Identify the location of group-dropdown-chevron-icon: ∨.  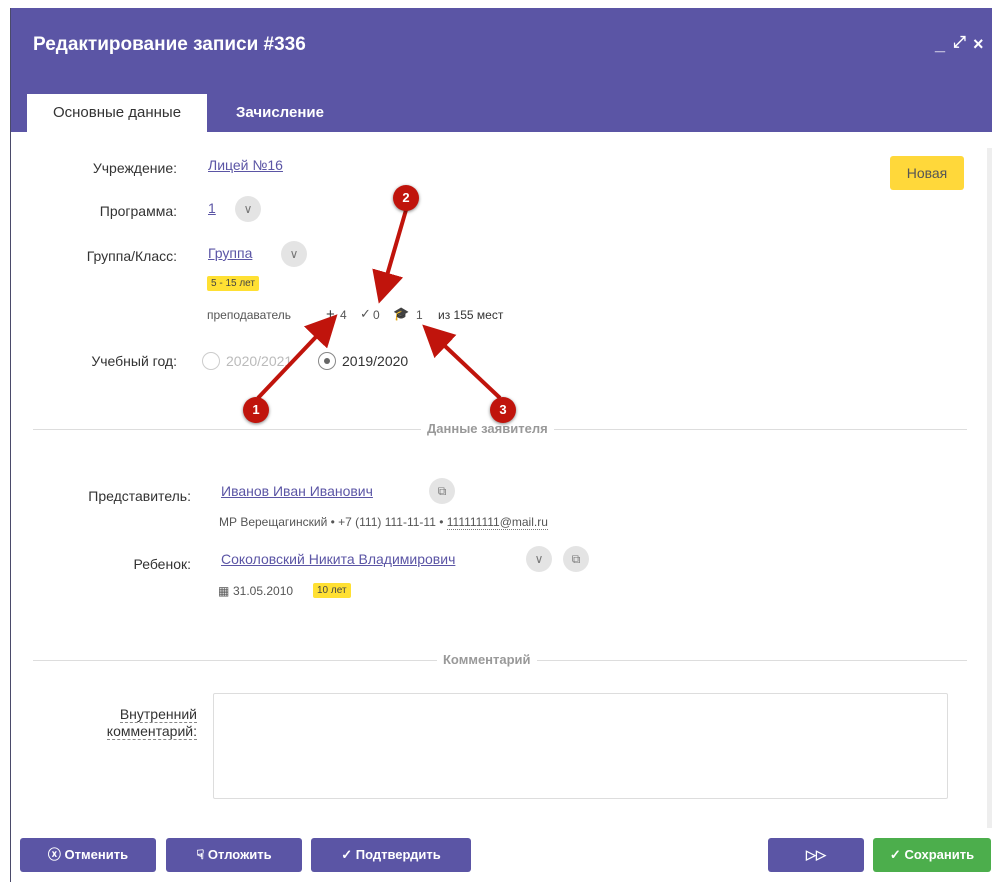
(294, 254).